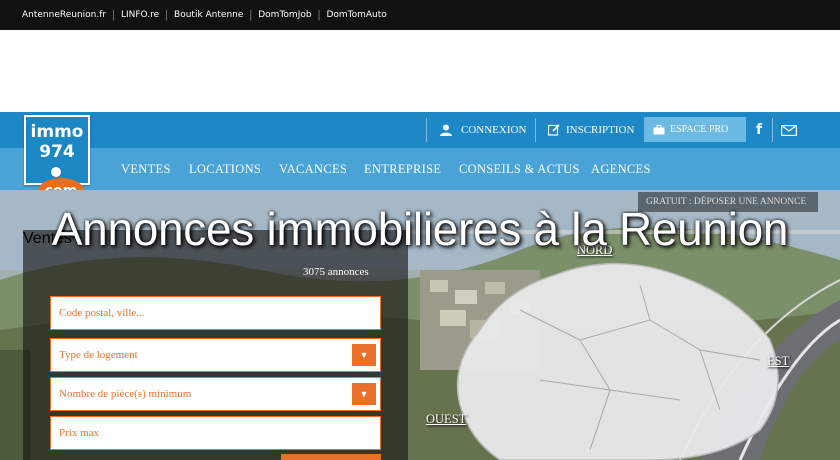 This screenshot has height=460, width=840. What do you see at coordinates (313, 169) in the screenshot?
I see `menu-item-vacances: VACANCES` at bounding box center [313, 169].